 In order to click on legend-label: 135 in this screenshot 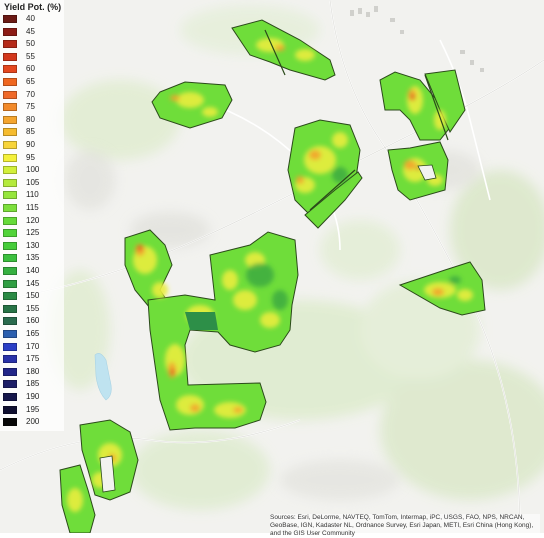, I will do `click(33, 258)`.